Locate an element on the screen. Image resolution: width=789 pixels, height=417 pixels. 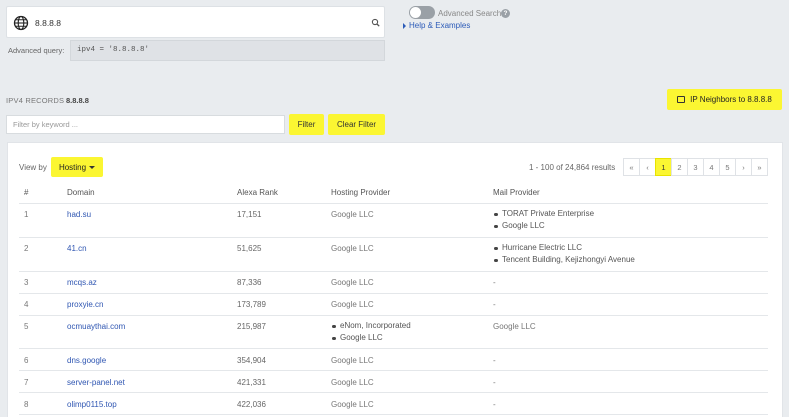
records-value: 8.8.8.8 is located at coordinates (77, 100).